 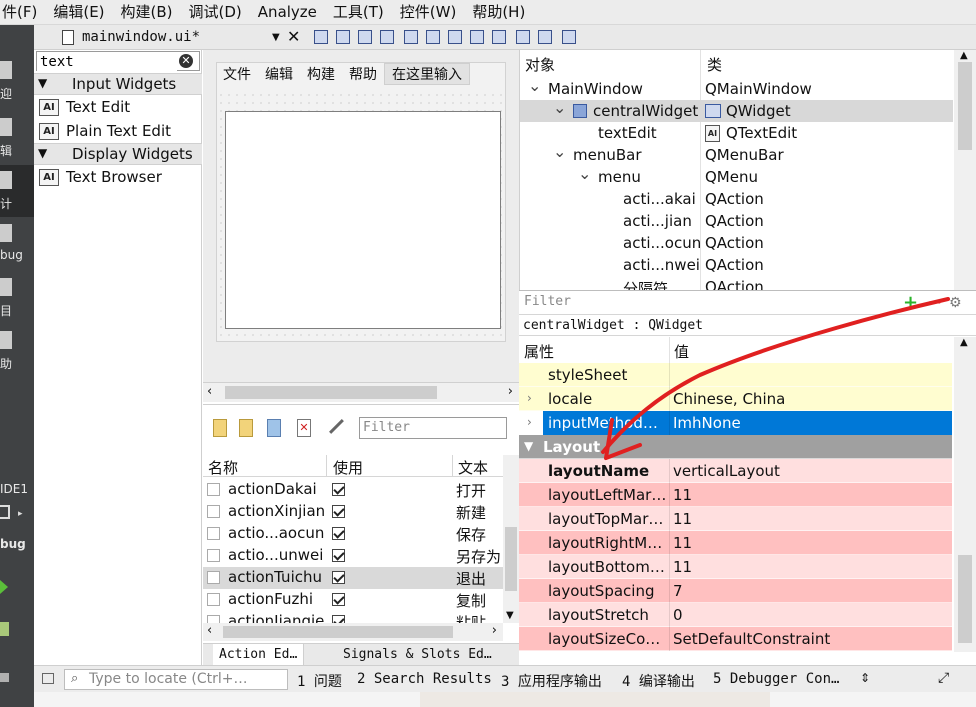 I want to click on menu-item: 编辑(E), so click(x=78, y=12).